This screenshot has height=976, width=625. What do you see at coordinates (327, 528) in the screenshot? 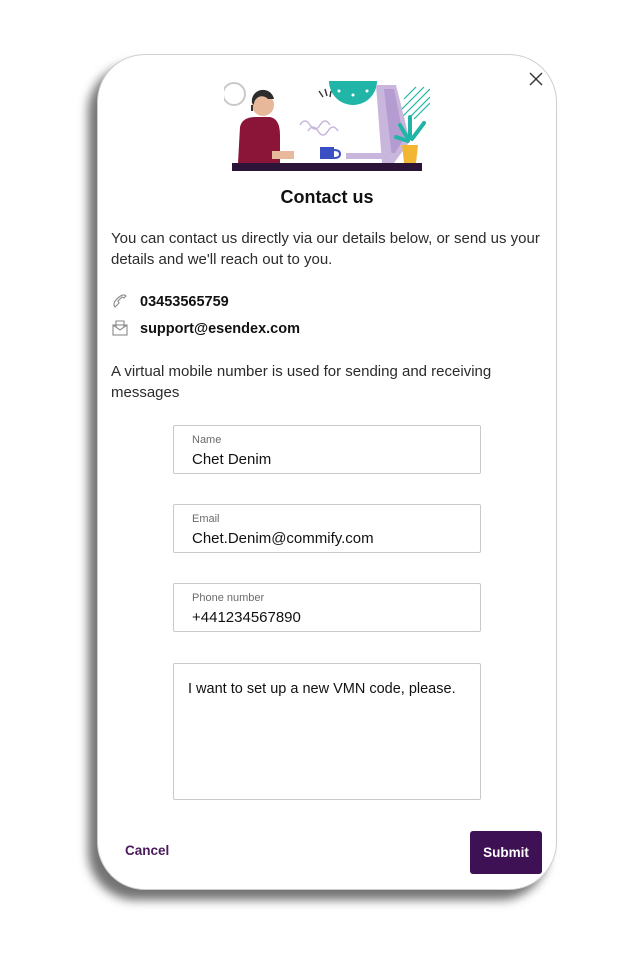
I see `email-field: Email` at bounding box center [327, 528].